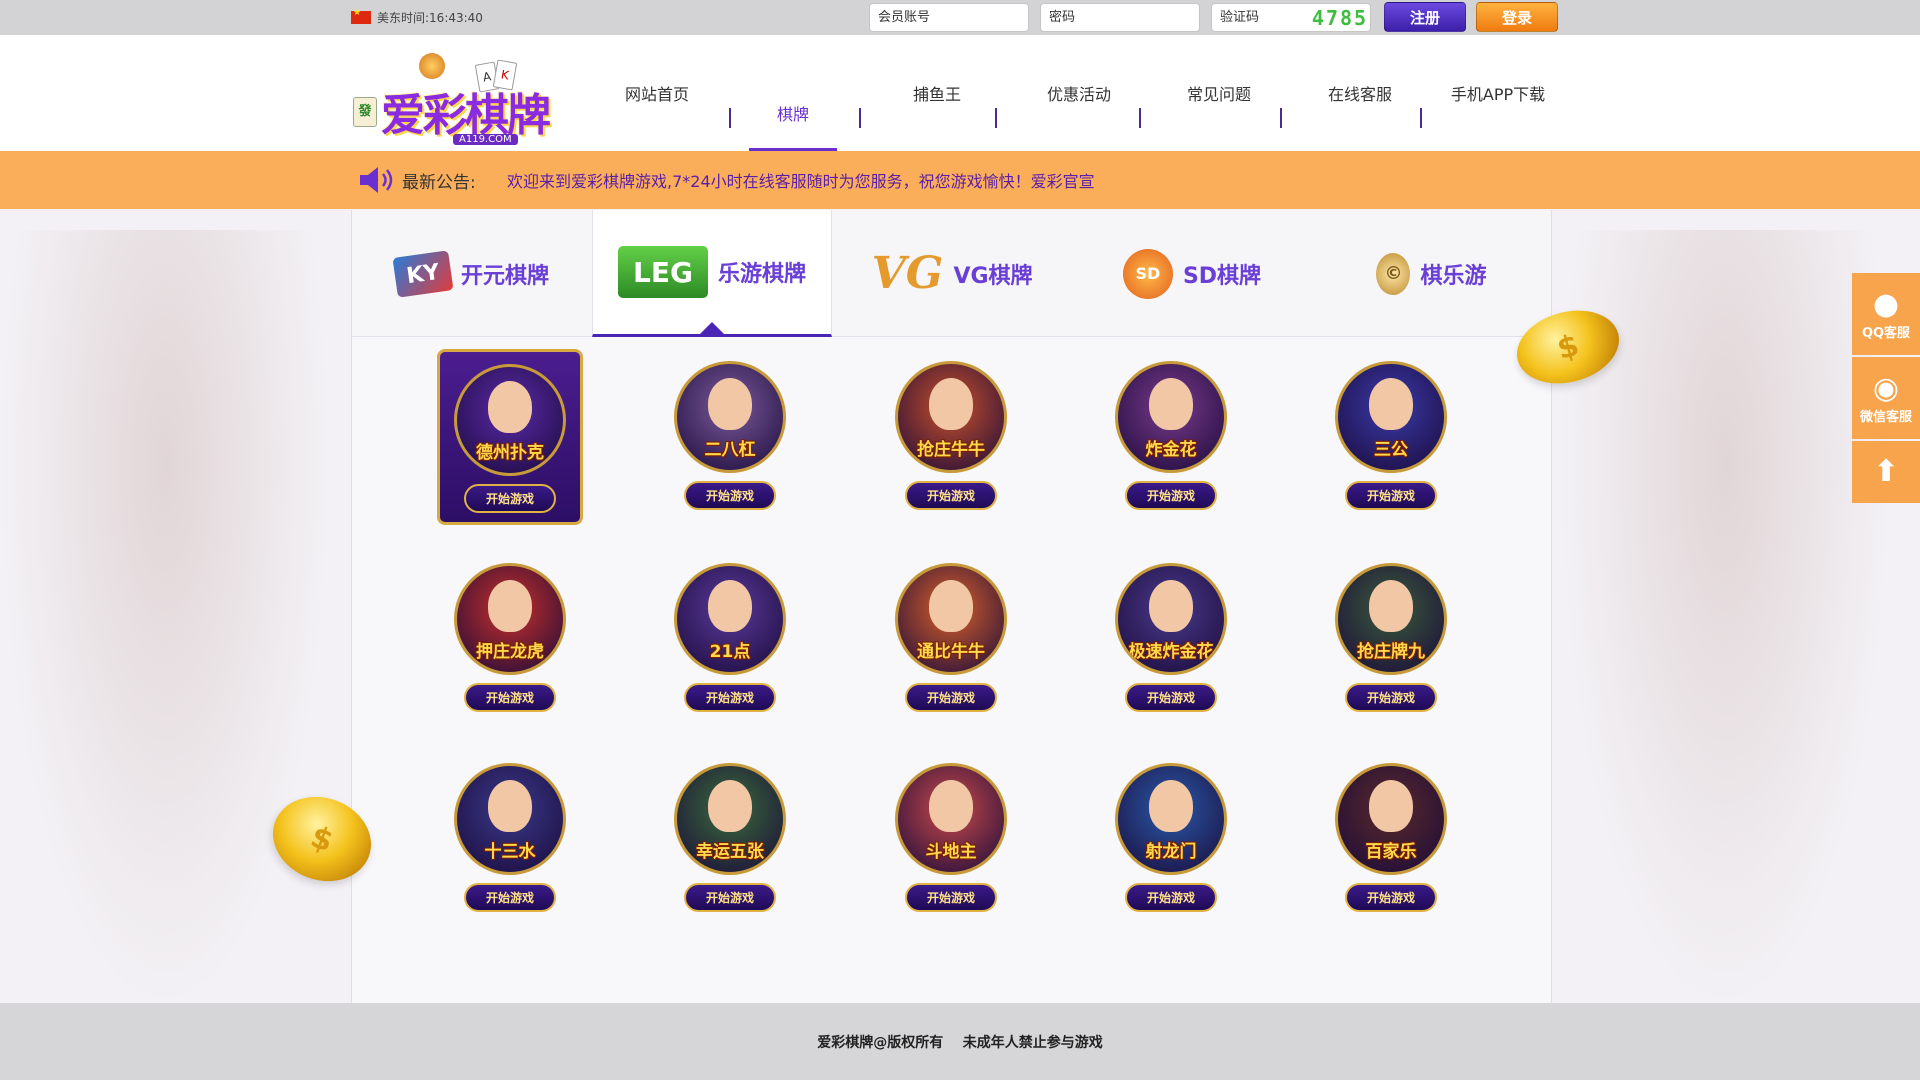  I want to click on game-card: 抢庄牌九 开始游戏, so click(1391, 639).